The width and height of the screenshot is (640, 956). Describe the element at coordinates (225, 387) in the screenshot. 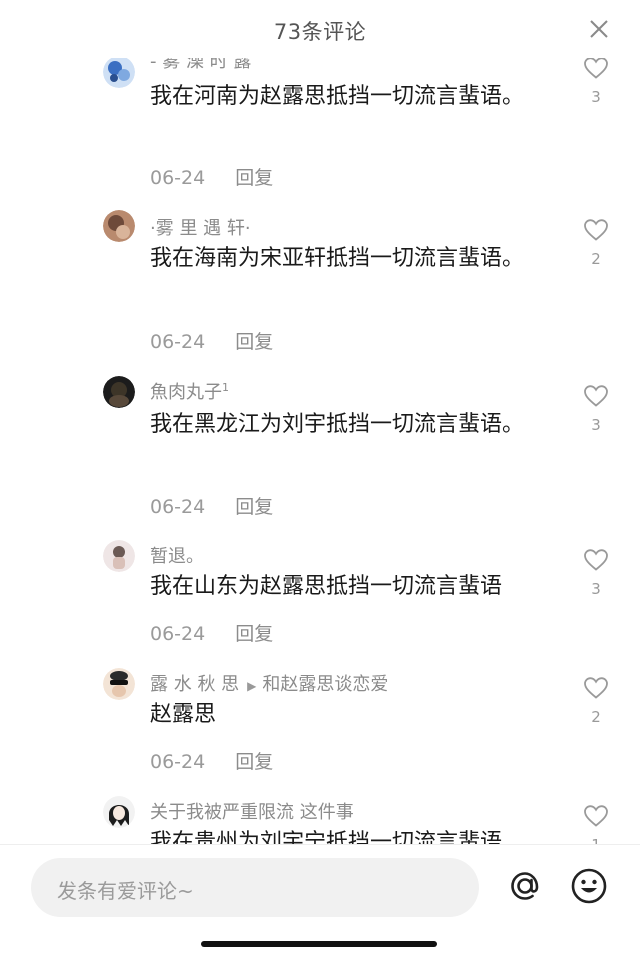

I see `user-badge: 1` at that location.